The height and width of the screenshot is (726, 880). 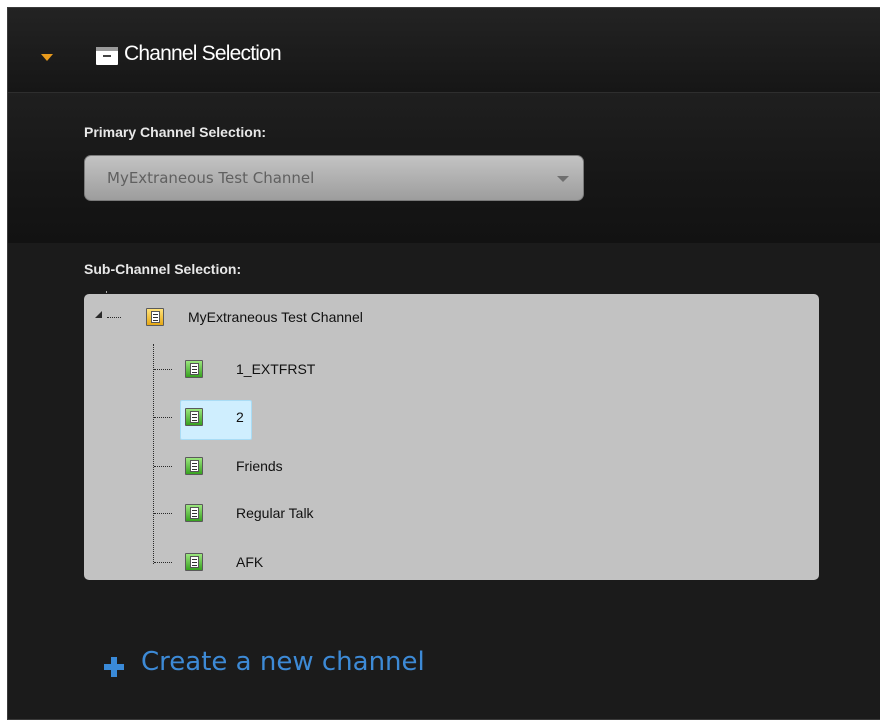 I want to click on archive-box-icon, so click(x=107, y=56).